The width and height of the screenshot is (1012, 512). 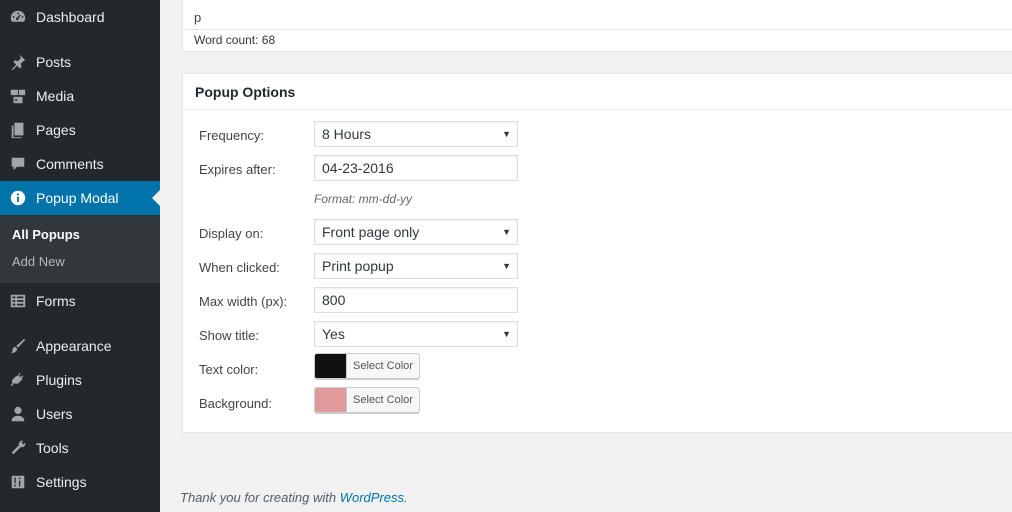 What do you see at coordinates (52, 448) in the screenshot?
I see `sidebar-item-label: Tools` at bounding box center [52, 448].